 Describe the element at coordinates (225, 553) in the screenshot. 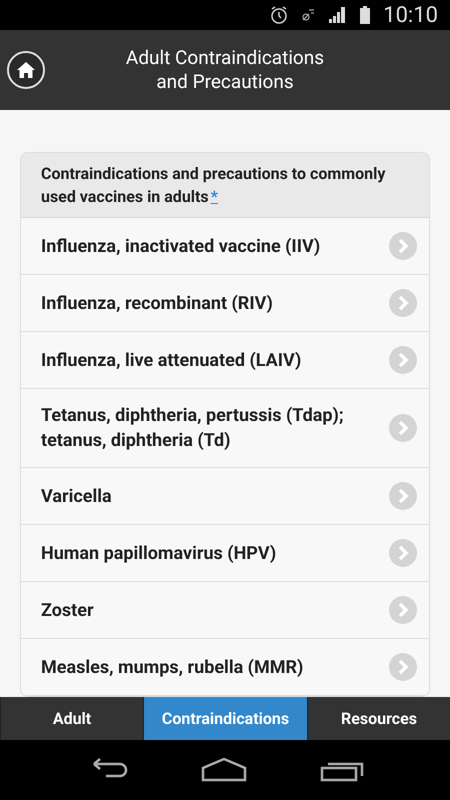

I see `vaccine-list-item: Human papillomavirus (HPV)` at that location.